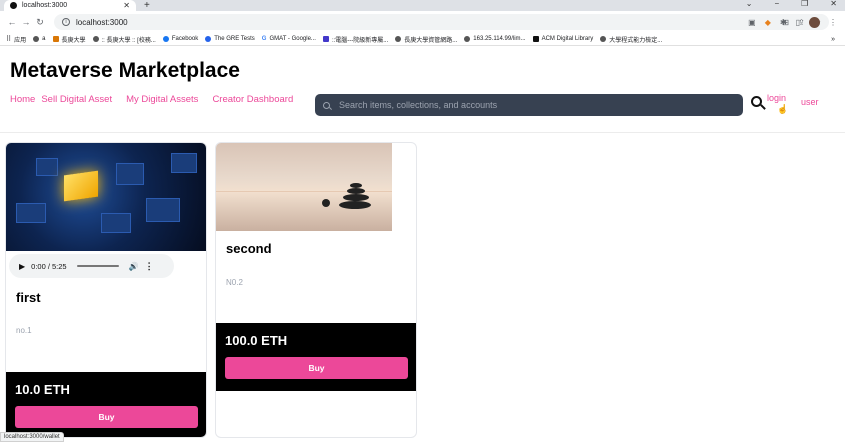  I want to click on tab-title: localhost:3000, so click(45, 5).